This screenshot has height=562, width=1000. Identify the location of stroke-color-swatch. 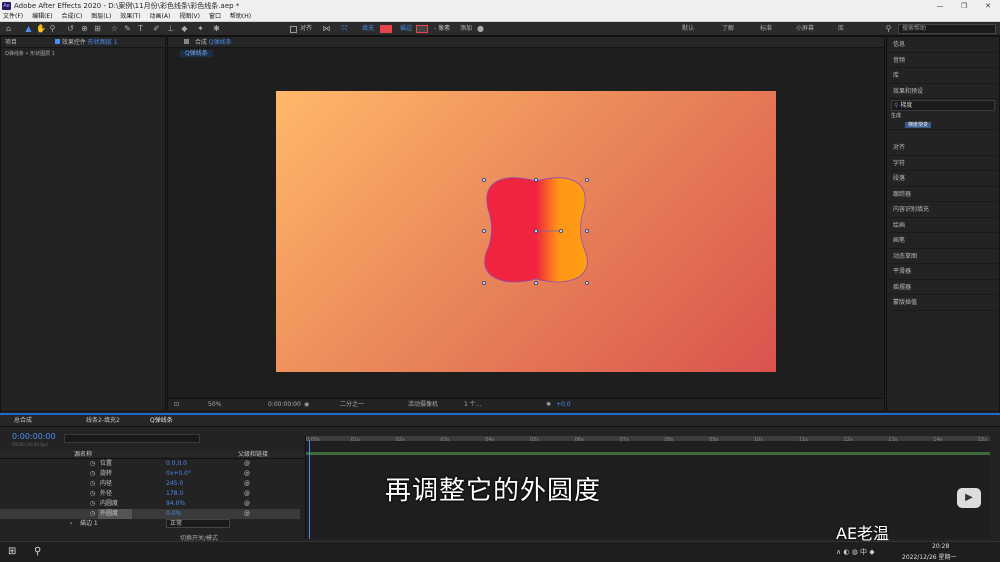
(422, 29).